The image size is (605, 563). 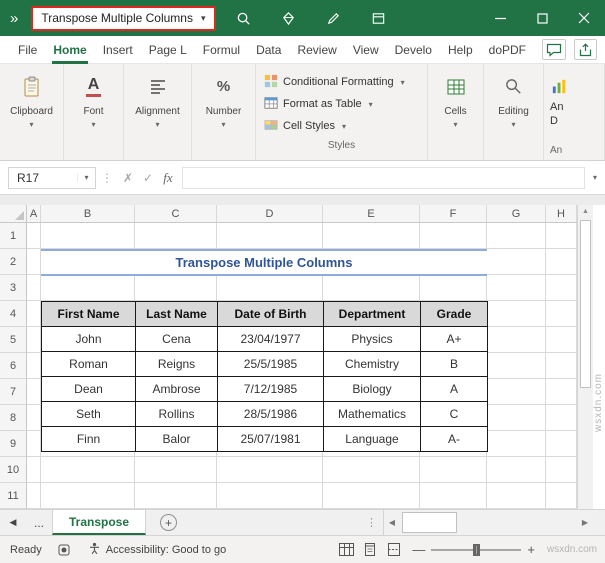 What do you see at coordinates (346, 550) in the screenshot?
I see `normal-view-button` at bounding box center [346, 550].